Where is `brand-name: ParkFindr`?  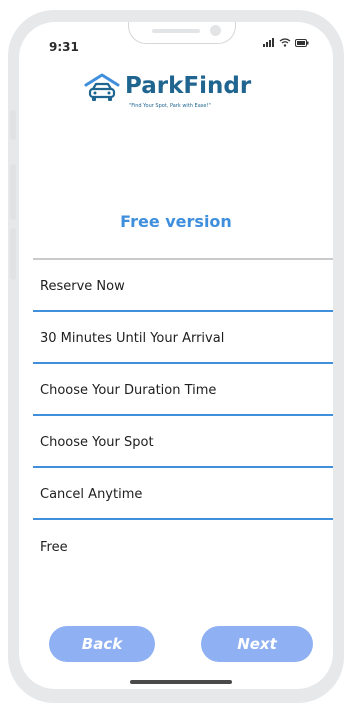 brand-name: ParkFindr is located at coordinates (188, 86).